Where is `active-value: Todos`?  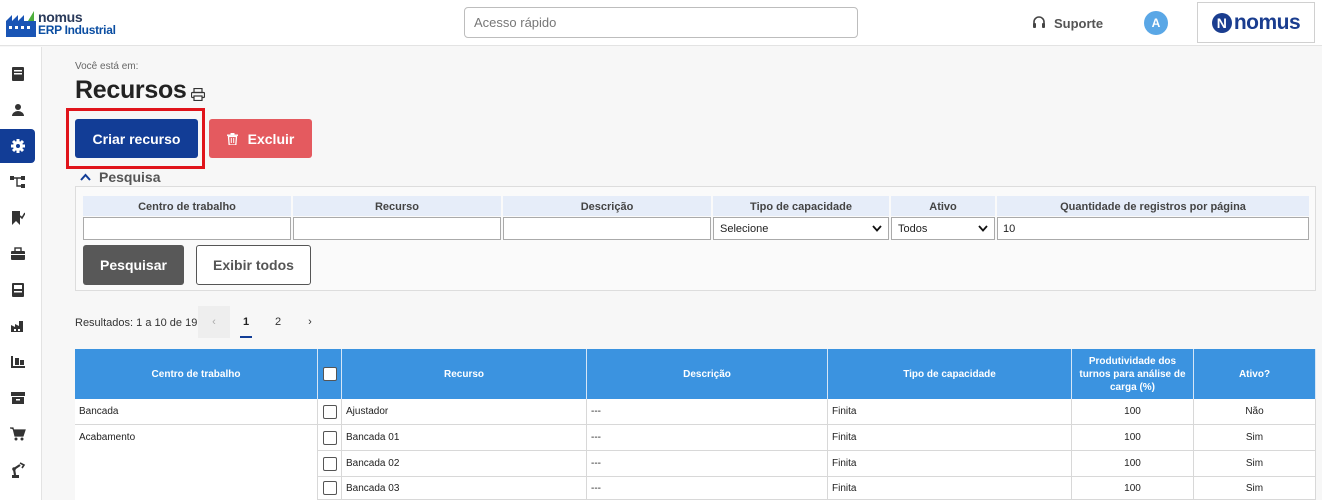 active-value: Todos is located at coordinates (913, 228).